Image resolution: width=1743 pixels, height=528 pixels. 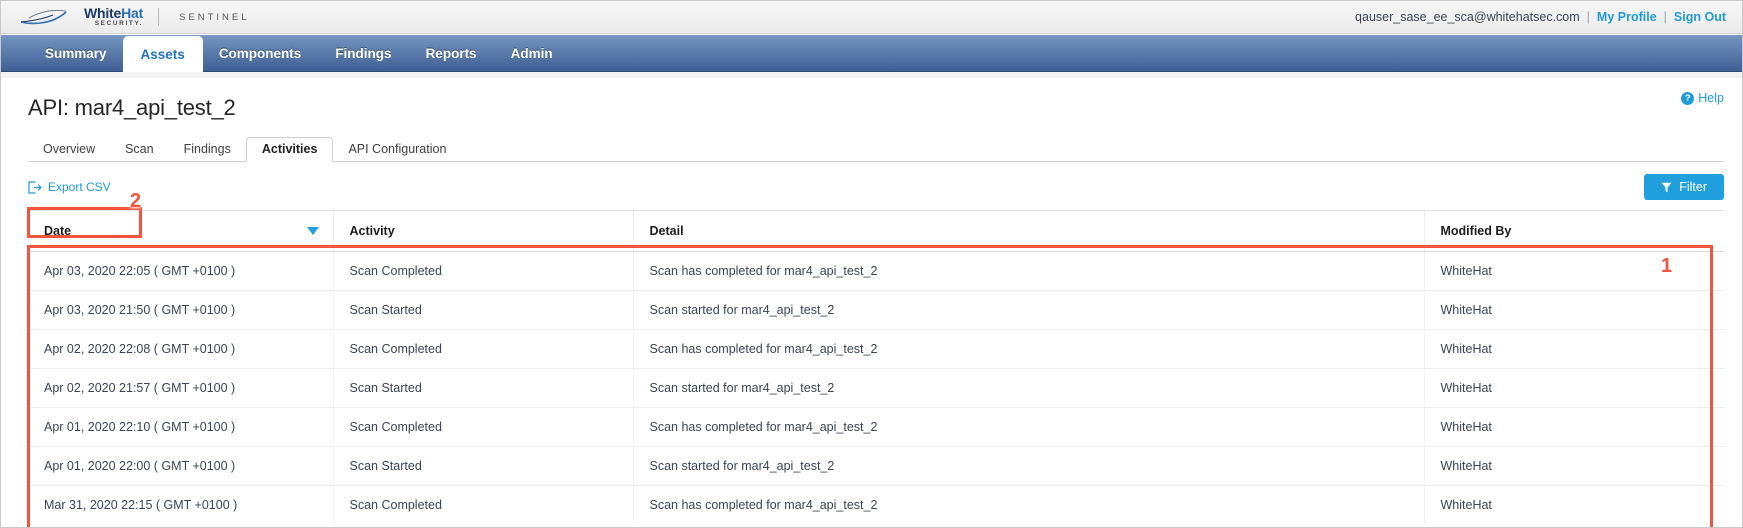 I want to click on export-csv-label: Export CSV, so click(x=79, y=187).